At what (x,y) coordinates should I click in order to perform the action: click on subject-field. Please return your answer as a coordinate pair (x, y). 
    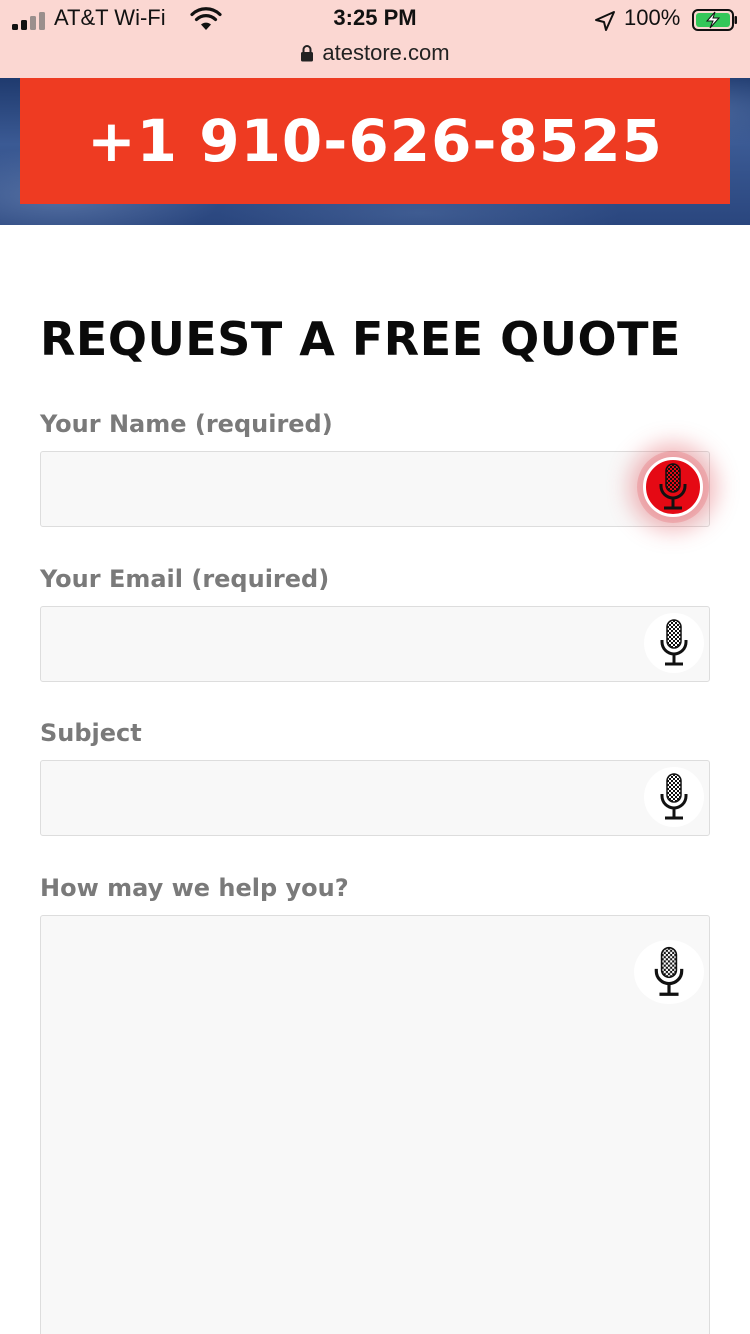
    Looking at the image, I should click on (375, 798).